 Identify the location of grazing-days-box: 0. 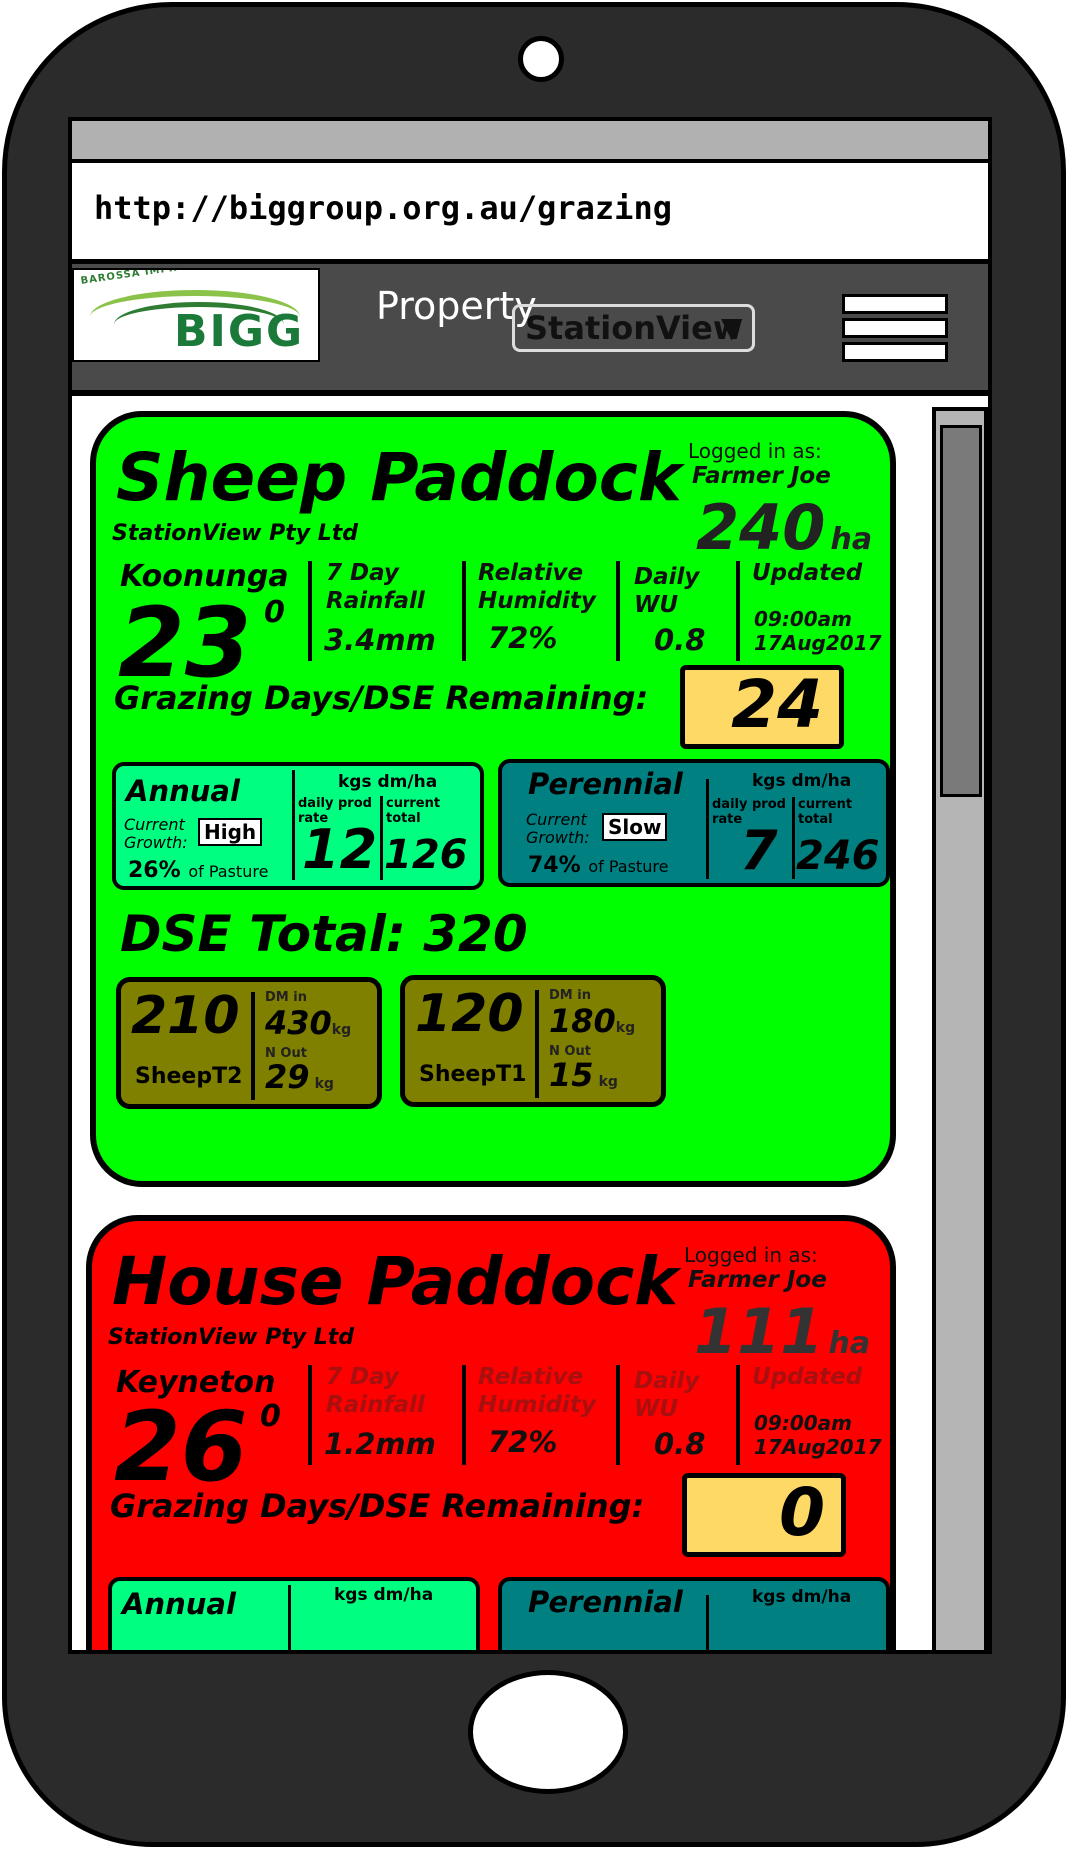
(764, 1515).